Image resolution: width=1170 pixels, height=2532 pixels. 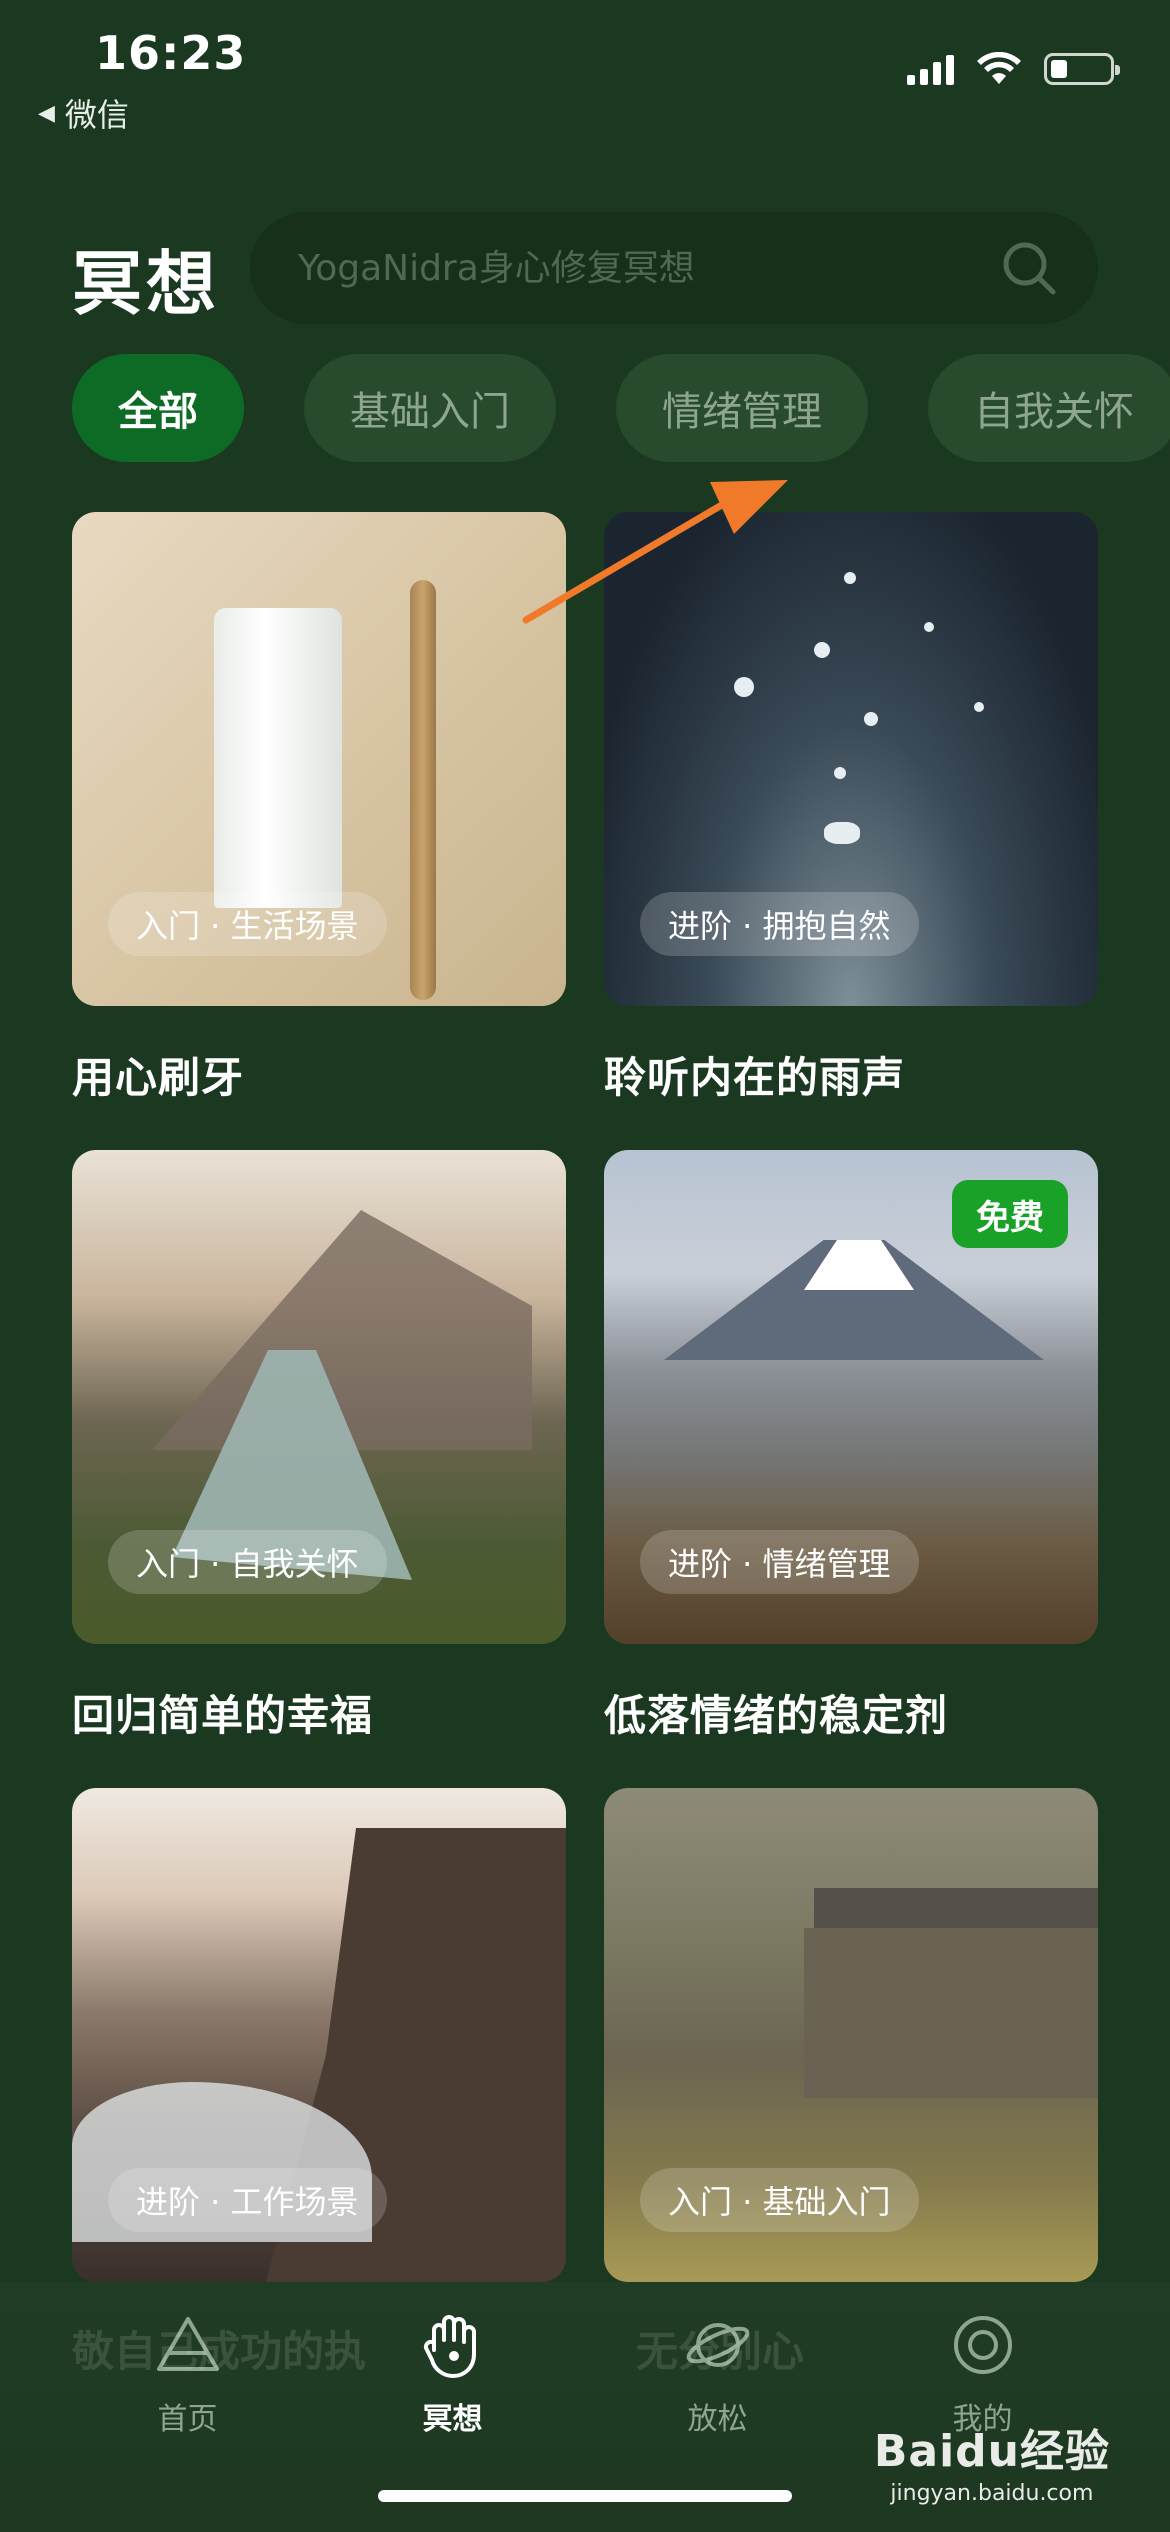 What do you see at coordinates (638, 268) in the screenshot?
I see `search-input` at bounding box center [638, 268].